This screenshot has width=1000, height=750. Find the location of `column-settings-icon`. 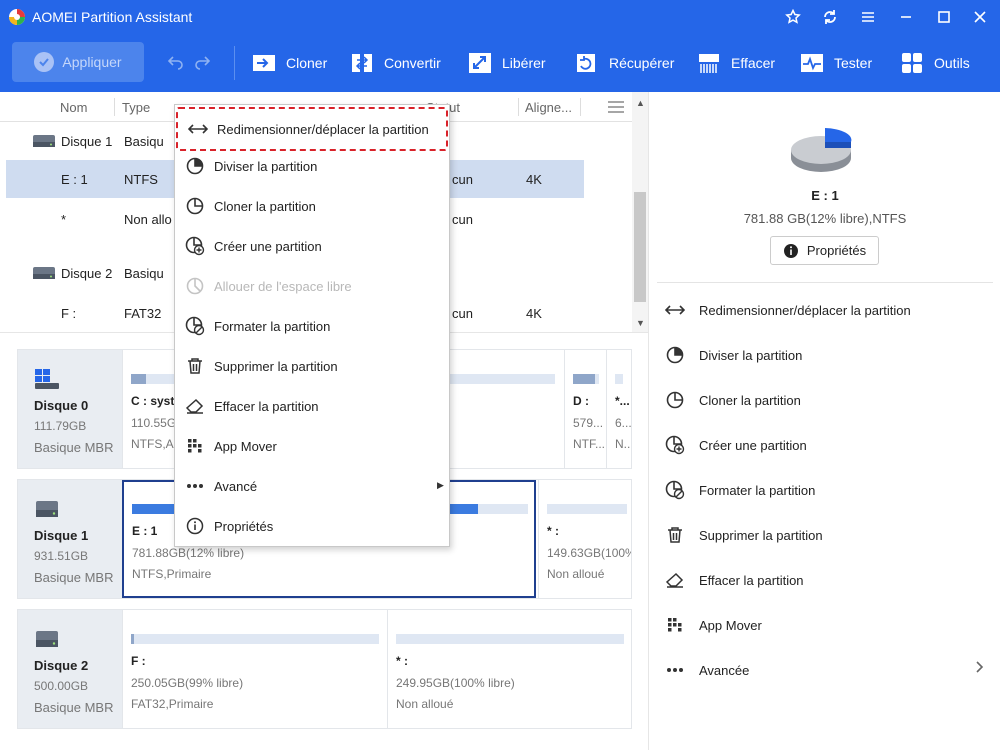

column-settings-icon is located at coordinates (616, 107).